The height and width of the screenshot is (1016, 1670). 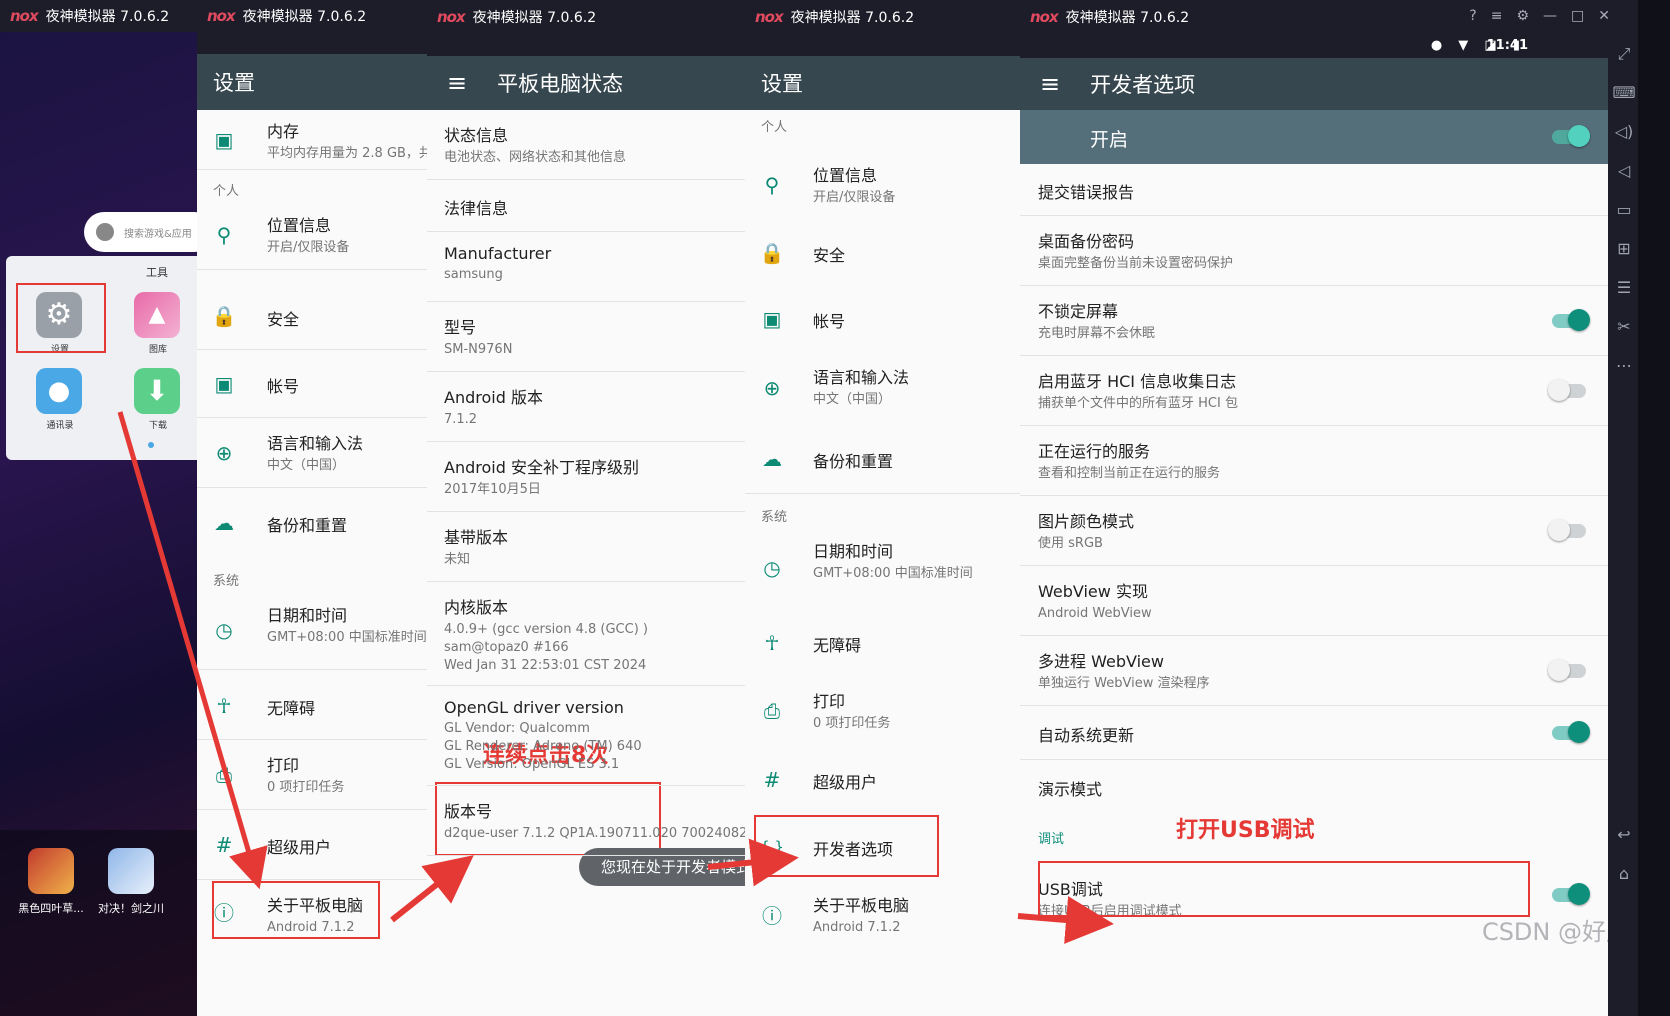 I want to click on settings2-item-5: ◷ 日期和时间 GMT+08:00 中国标准时间, so click(x=882, y=568).